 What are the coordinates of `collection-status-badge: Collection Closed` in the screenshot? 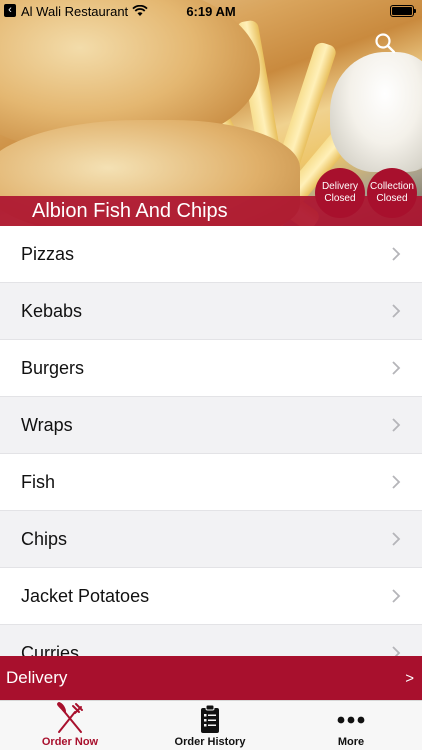 It's located at (392, 193).